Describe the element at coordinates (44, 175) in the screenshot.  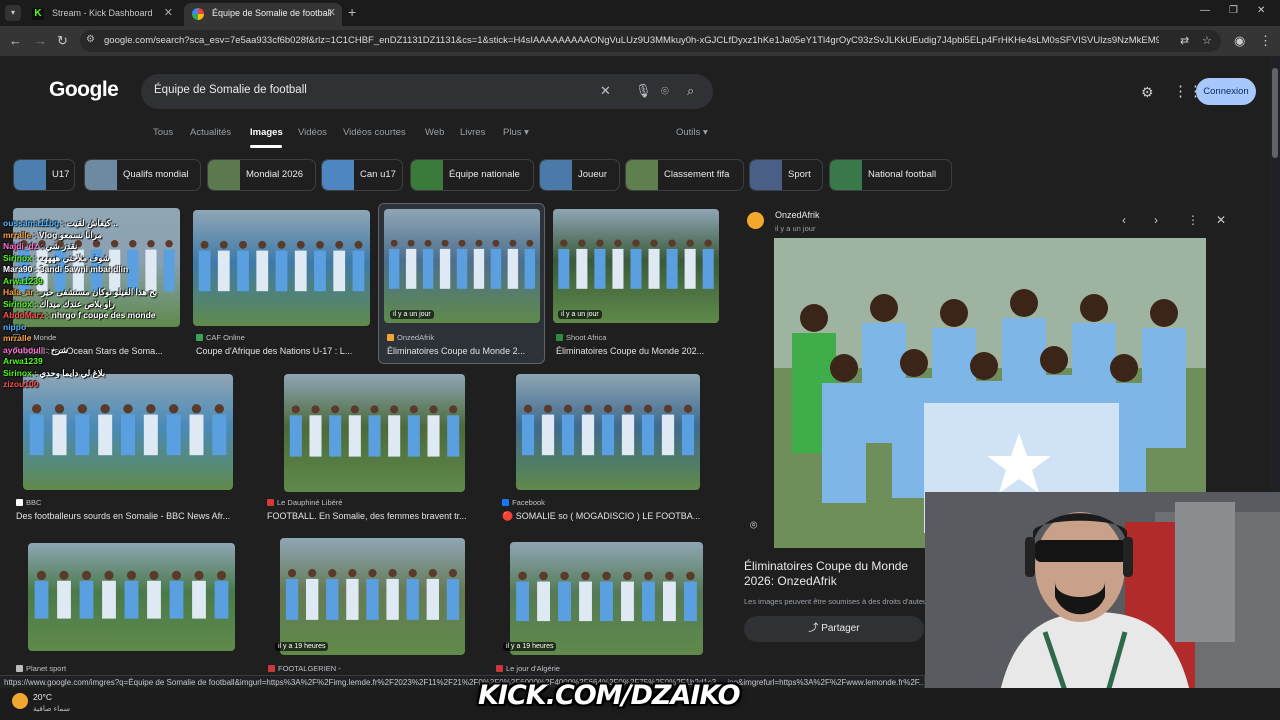
I see `chip-u17: U17` at that location.